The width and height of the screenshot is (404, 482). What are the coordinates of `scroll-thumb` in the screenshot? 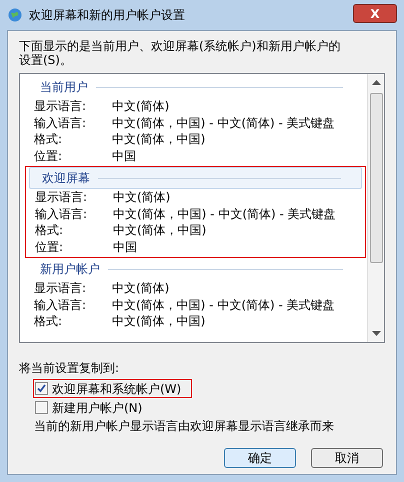 It's located at (376, 178).